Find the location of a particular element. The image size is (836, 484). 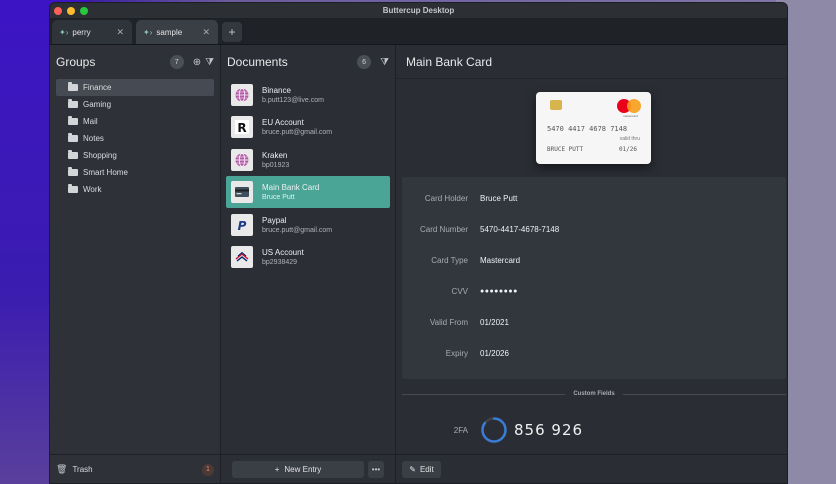

revolut-icon: R is located at coordinates (242, 127).